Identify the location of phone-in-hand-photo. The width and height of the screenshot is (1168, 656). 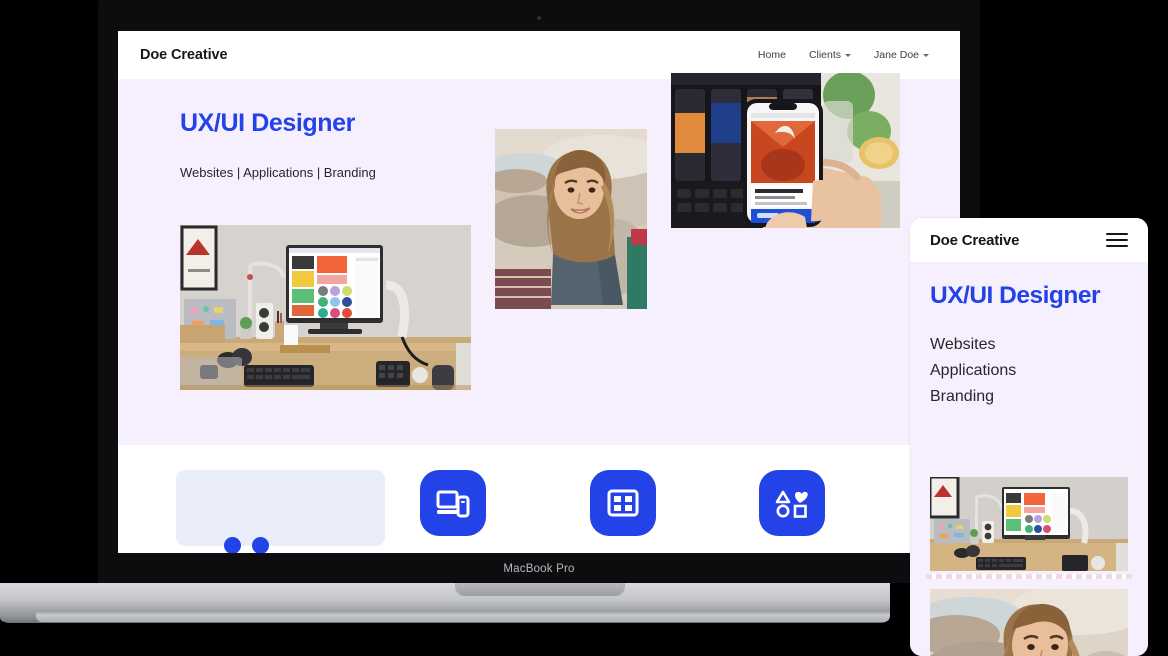
(785, 150).